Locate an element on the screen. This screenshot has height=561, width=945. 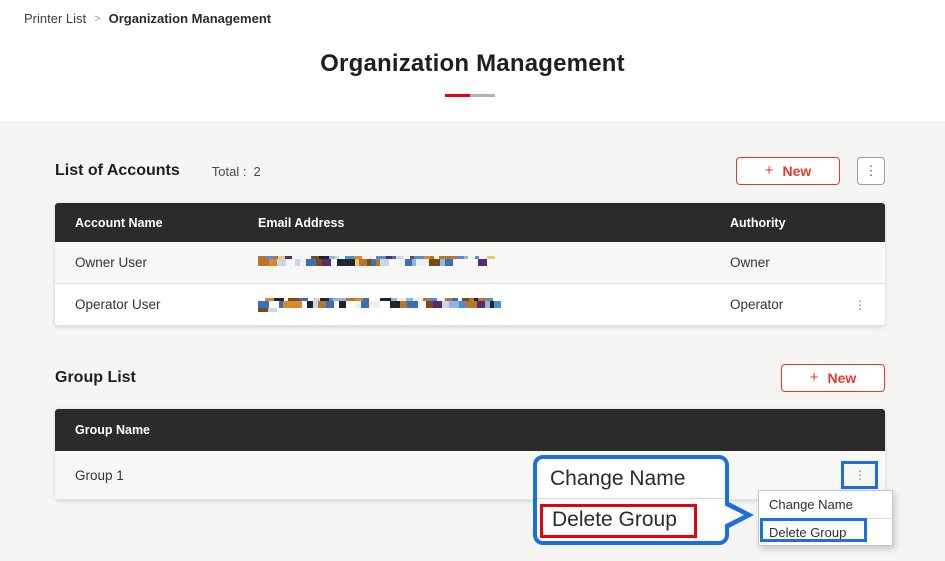
accounts-total: Total : 2 is located at coordinates (236, 171).